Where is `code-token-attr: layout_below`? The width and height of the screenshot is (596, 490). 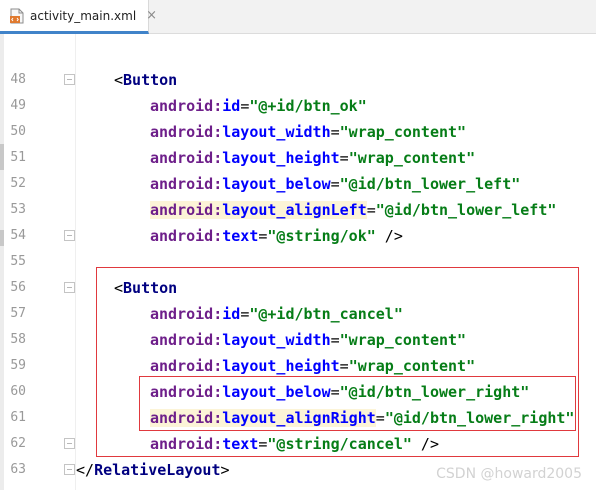 code-token-attr: layout_below is located at coordinates (276, 184).